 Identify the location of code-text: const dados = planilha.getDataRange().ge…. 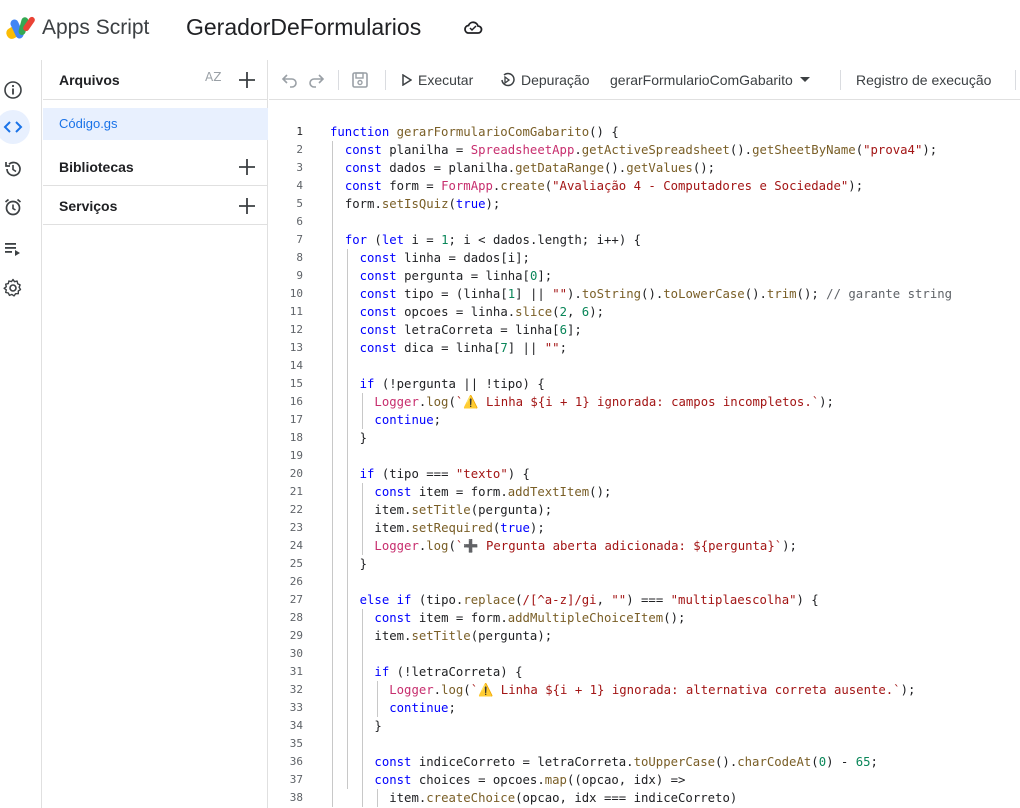
(522, 168).